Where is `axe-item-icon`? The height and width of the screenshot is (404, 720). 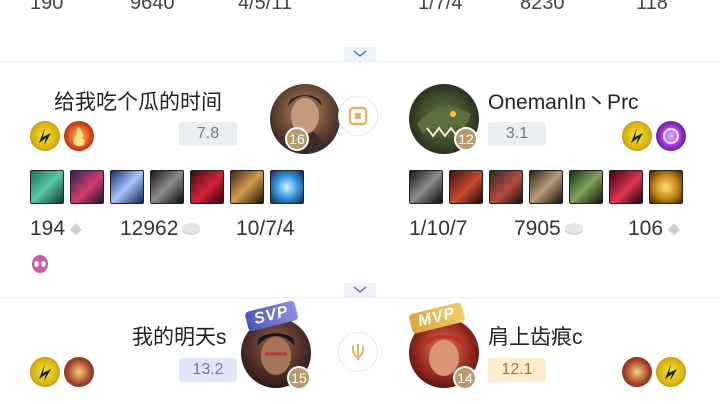 axe-item-icon is located at coordinates (466, 187).